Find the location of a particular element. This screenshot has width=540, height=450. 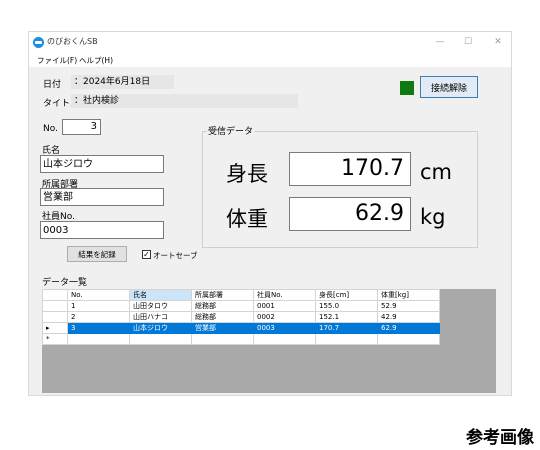

maximize-icon: ☐ is located at coordinates (468, 42).